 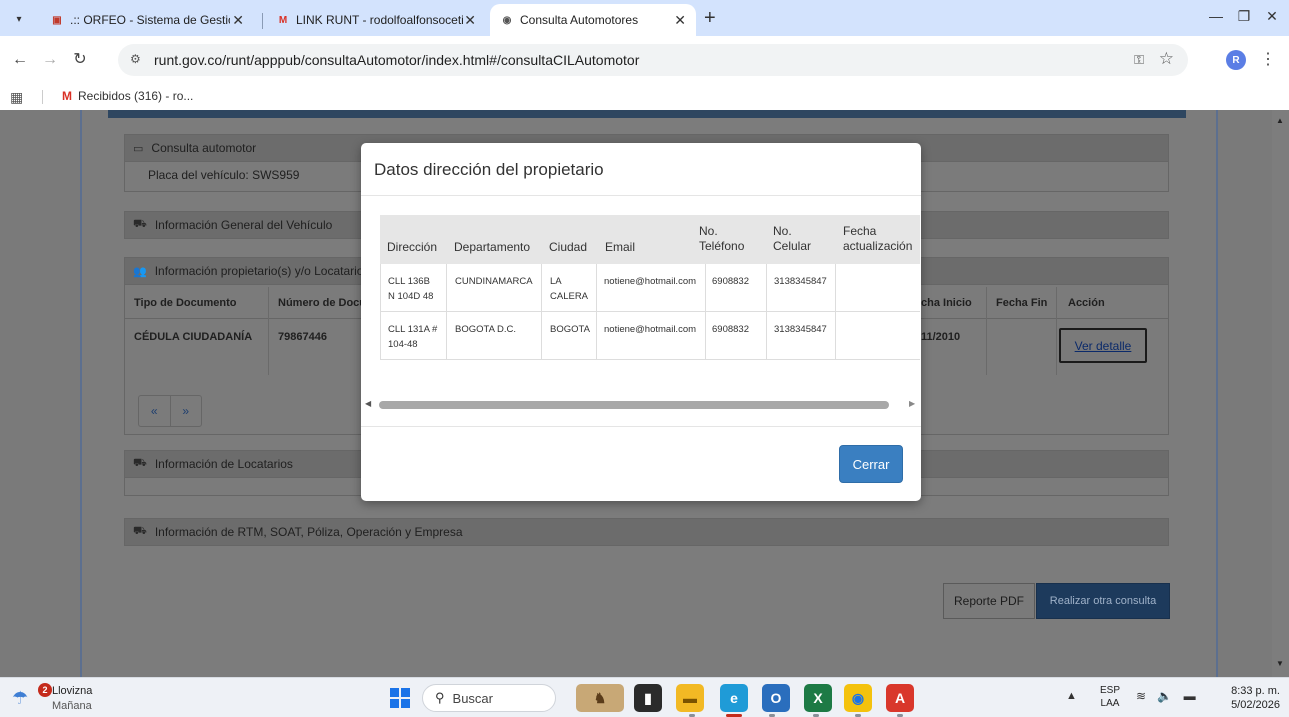 What do you see at coordinates (1166, 59) in the screenshot?
I see `bookmark-star-icon: ☆` at bounding box center [1166, 59].